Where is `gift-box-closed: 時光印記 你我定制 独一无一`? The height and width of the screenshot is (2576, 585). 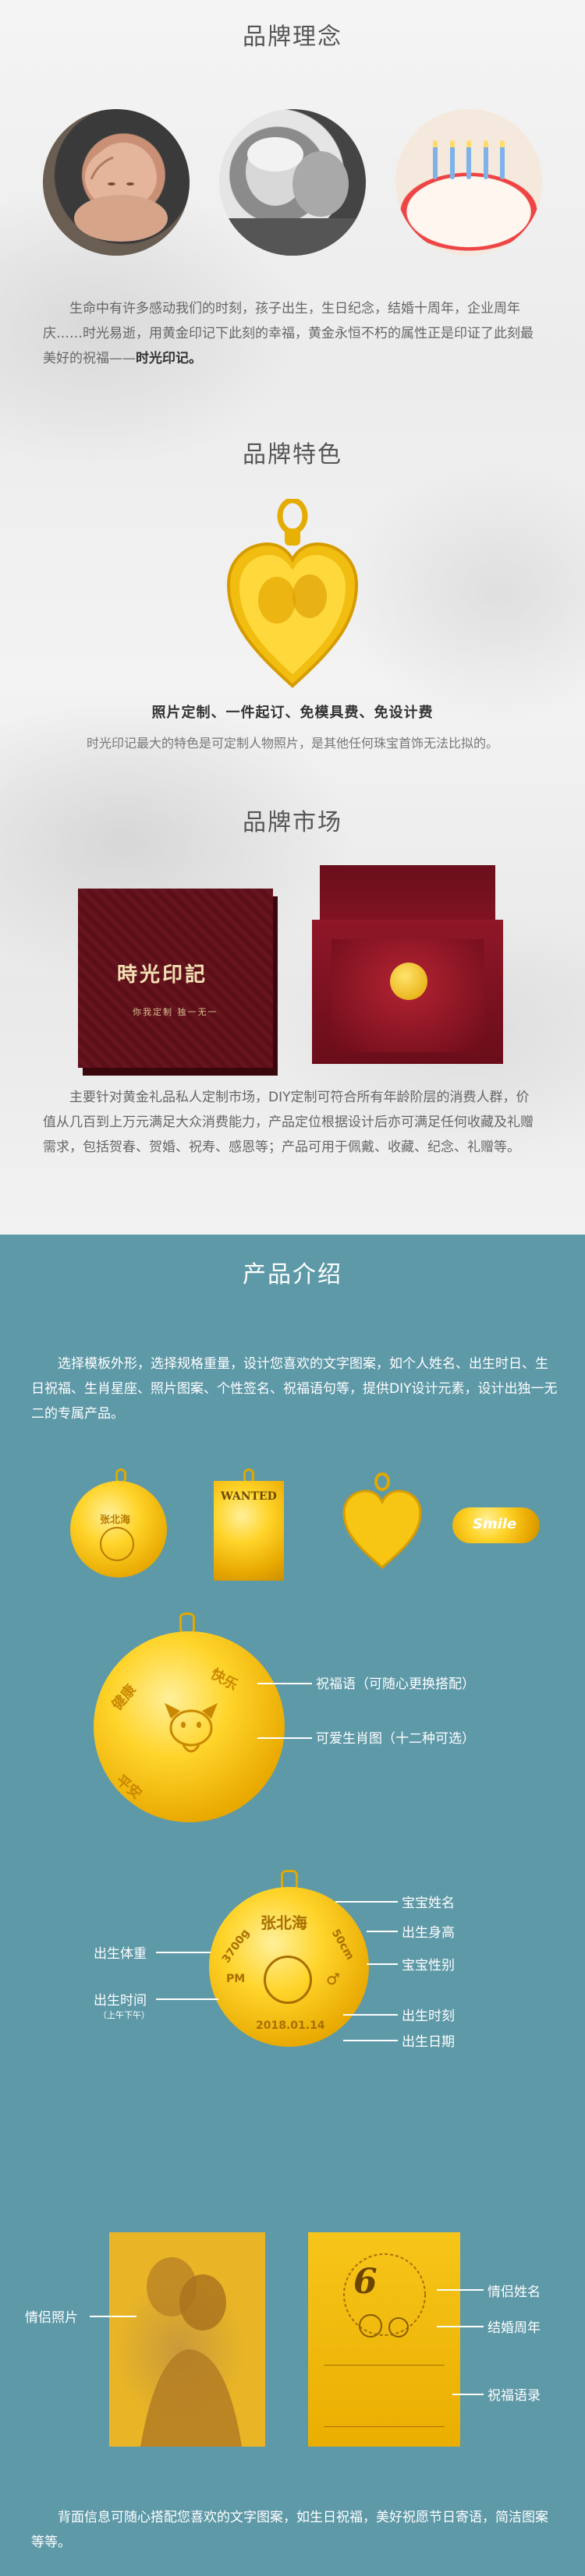
gift-box-closed: 時光印記 你我定制 独一无一 is located at coordinates (176, 978).